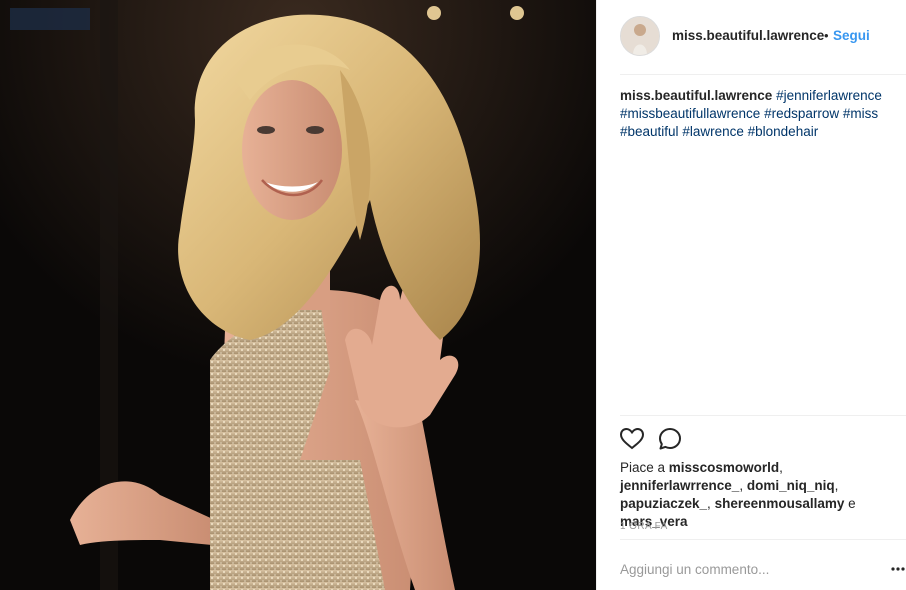 This screenshot has height=590, width=906. What do you see at coordinates (801, 113) in the screenshot?
I see `hashtag-link: #redsparrow` at bounding box center [801, 113].